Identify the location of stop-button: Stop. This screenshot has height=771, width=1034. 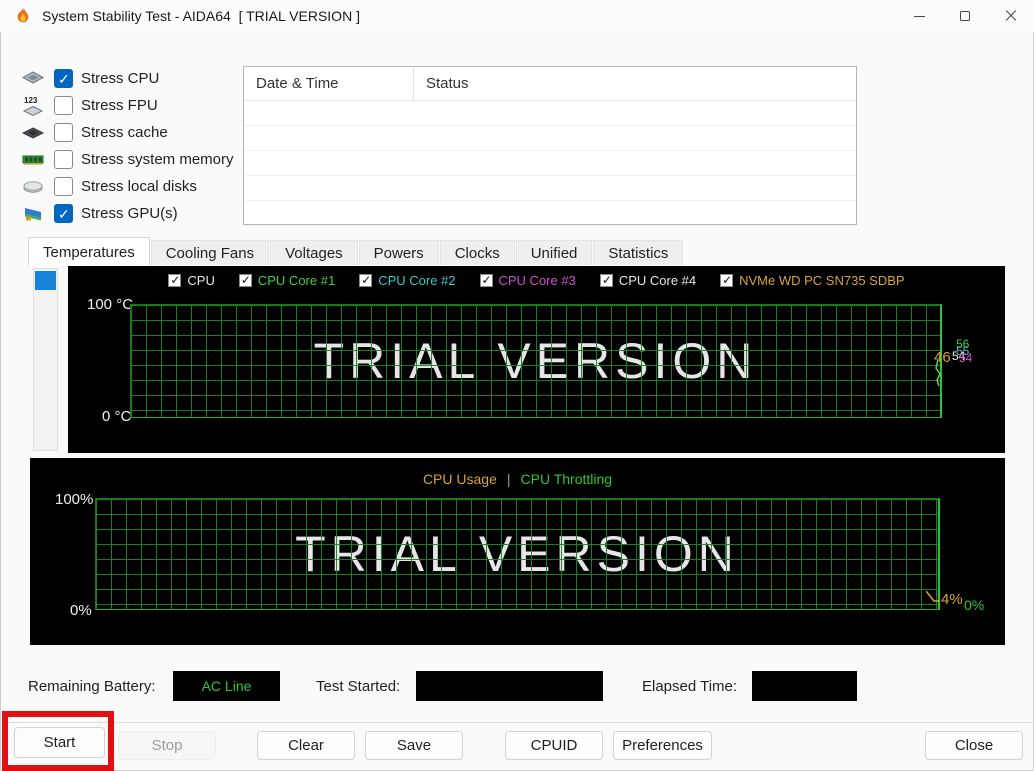
(167, 745).